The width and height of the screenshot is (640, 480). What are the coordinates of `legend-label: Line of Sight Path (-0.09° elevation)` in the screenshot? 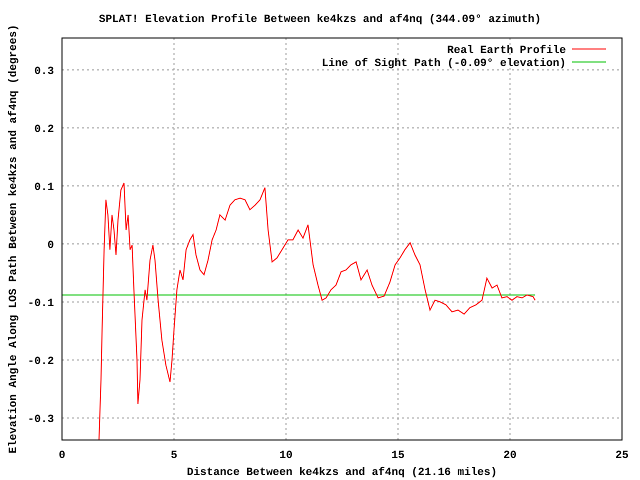 It's located at (444, 64).